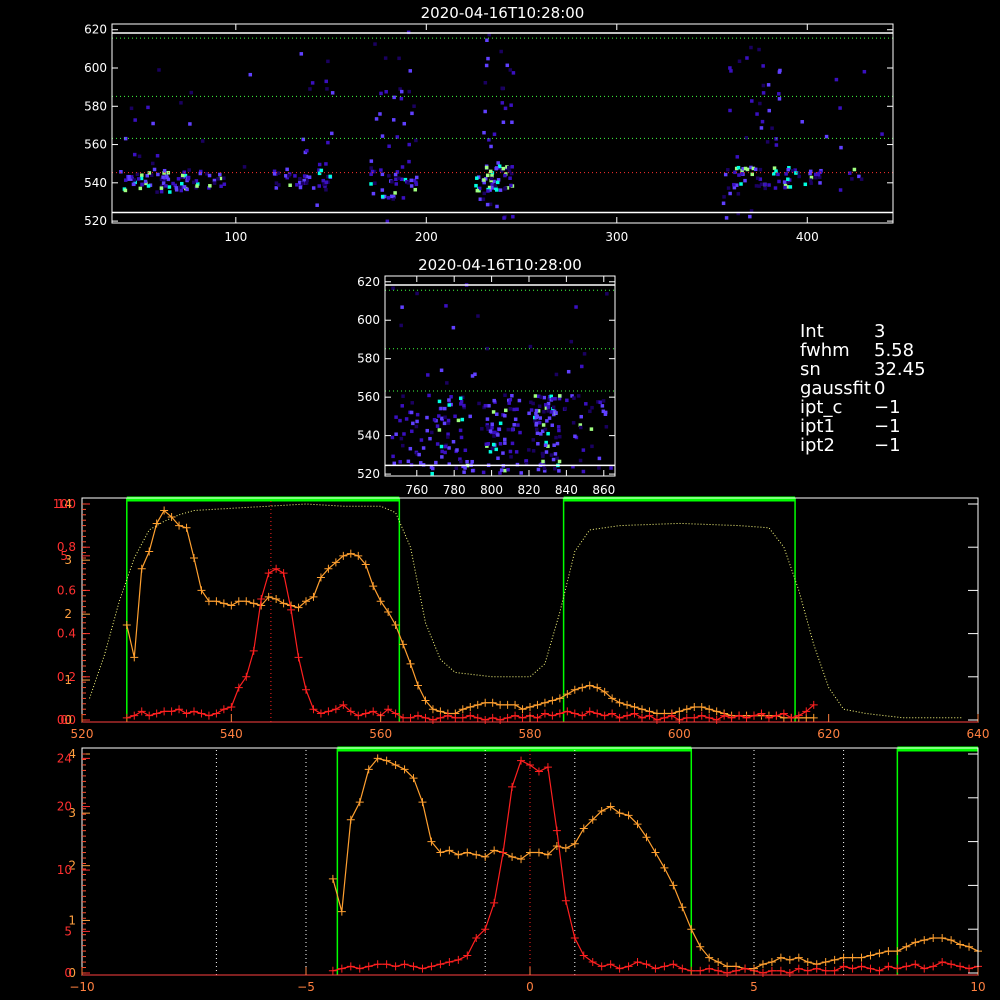 Image resolution: width=1000 pixels, height=1000 pixels. Describe the element at coordinates (66, 634) in the screenshot. I see `y-tick-label: 0.4` at that location.